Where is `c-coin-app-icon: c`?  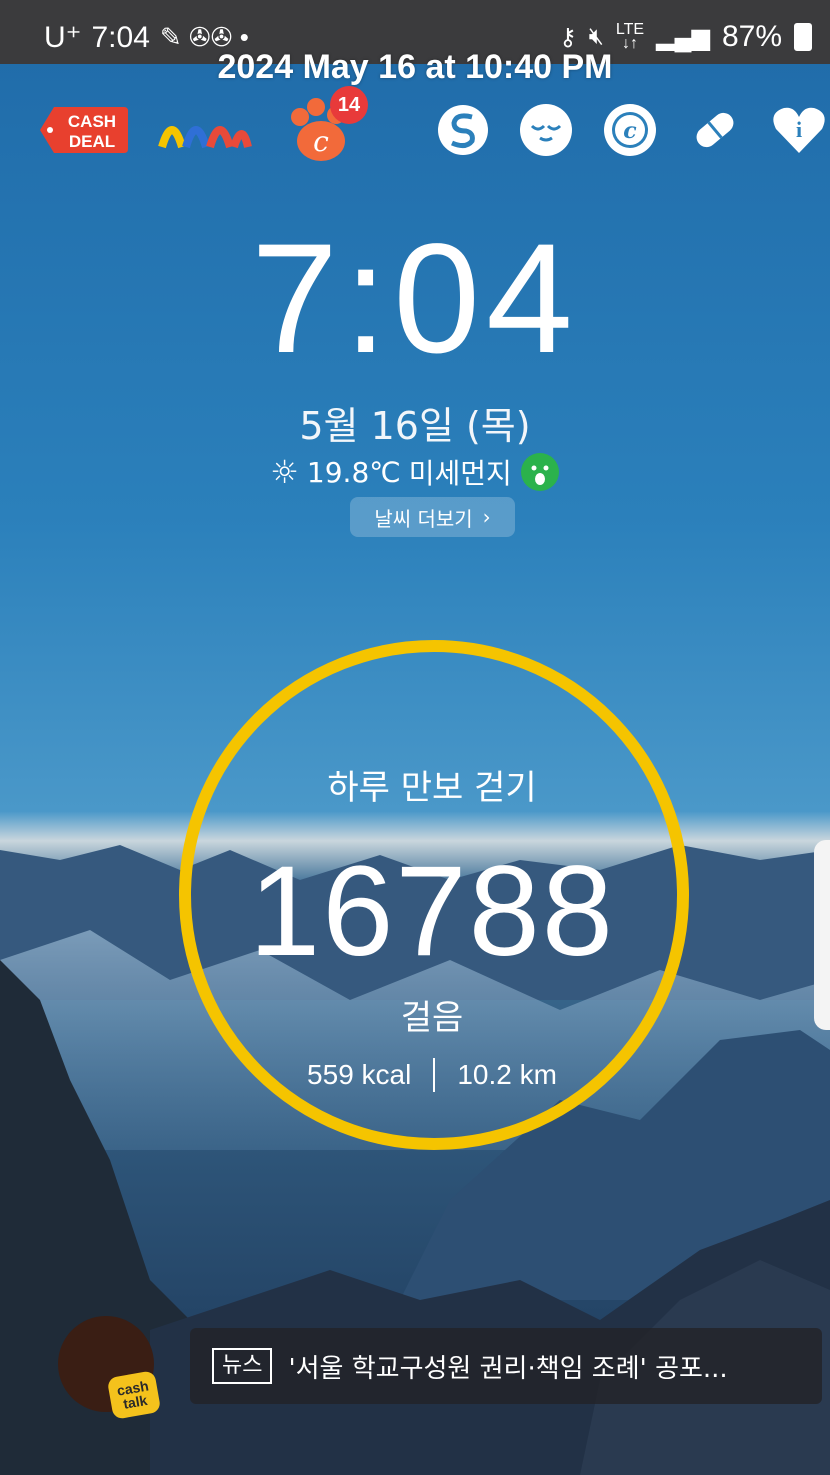 c-coin-app-icon: c is located at coordinates (630, 130).